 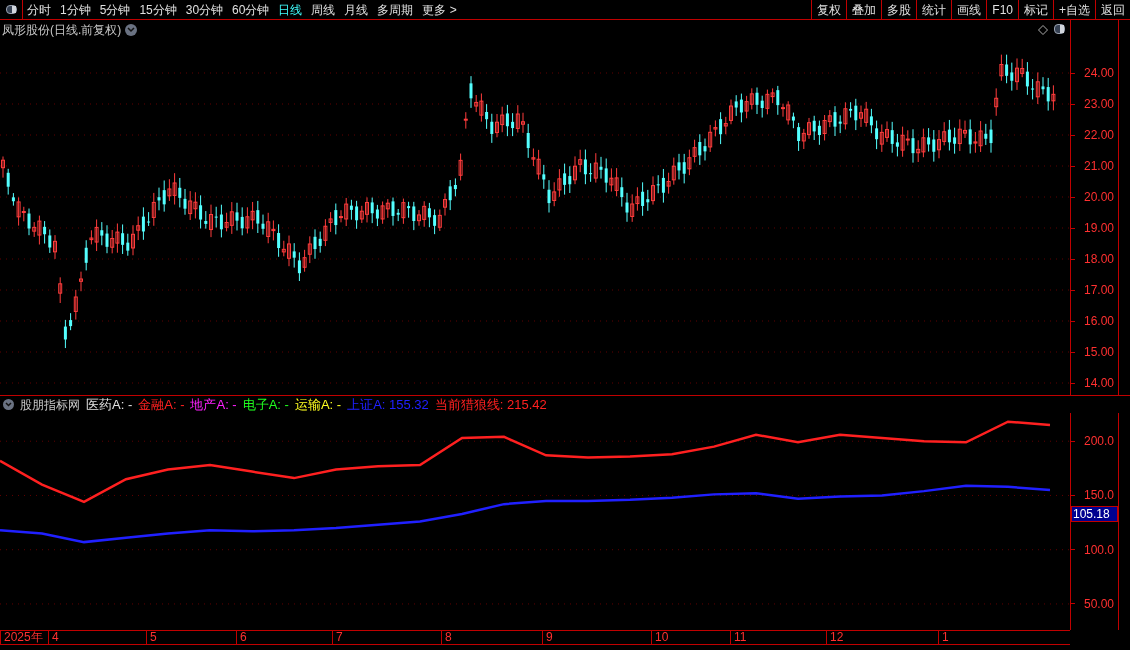 I want to click on toolbar-button: +自选, so click(x=1074, y=9).